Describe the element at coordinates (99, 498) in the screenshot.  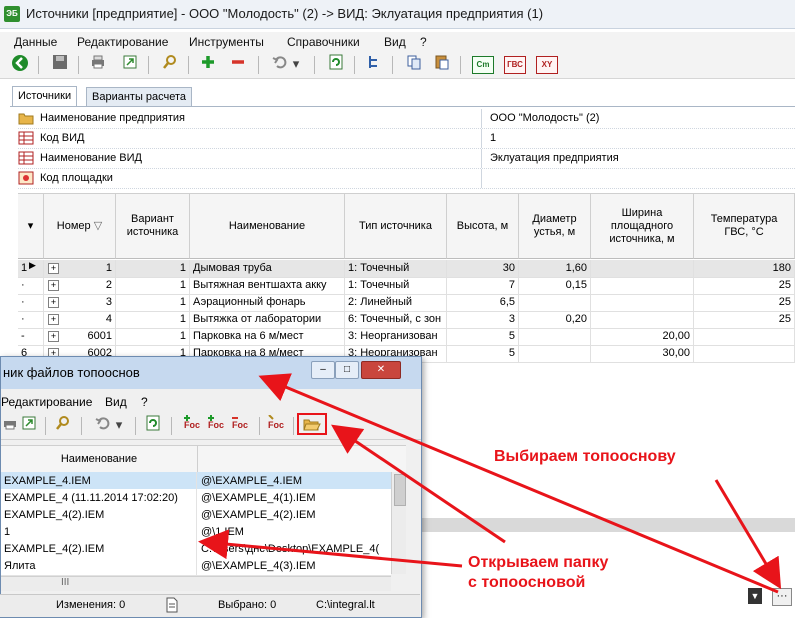
I see `dialog-cell-name: EXAMPLE_4 (11.11.2014 17:02:20)` at that location.